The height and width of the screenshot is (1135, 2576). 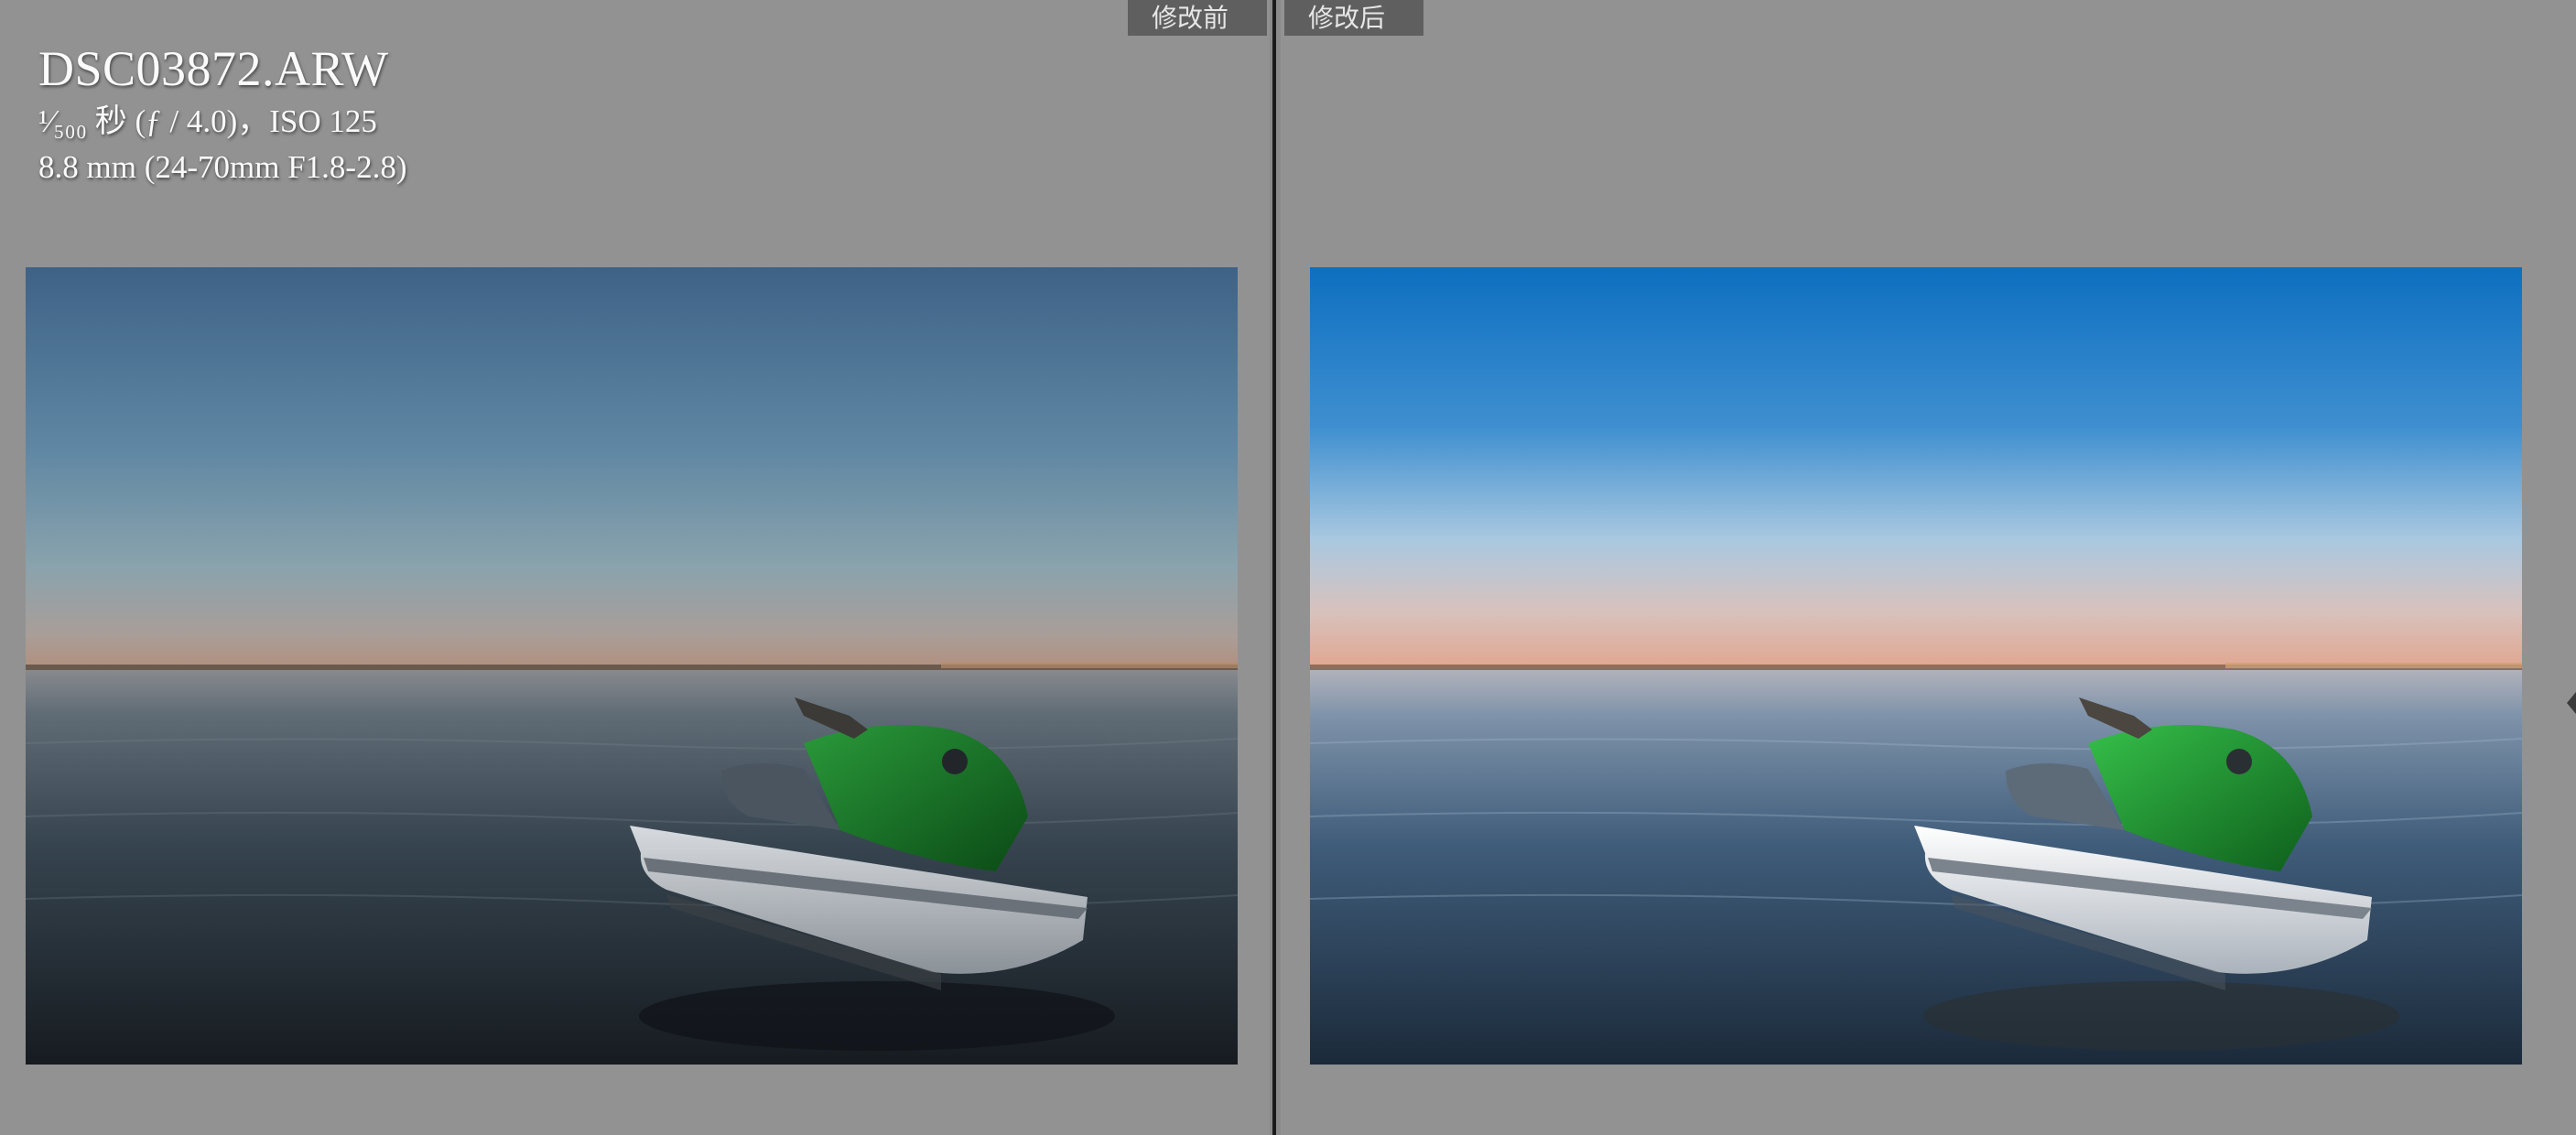 I want to click on chevron-left-icon, so click(x=2572, y=703).